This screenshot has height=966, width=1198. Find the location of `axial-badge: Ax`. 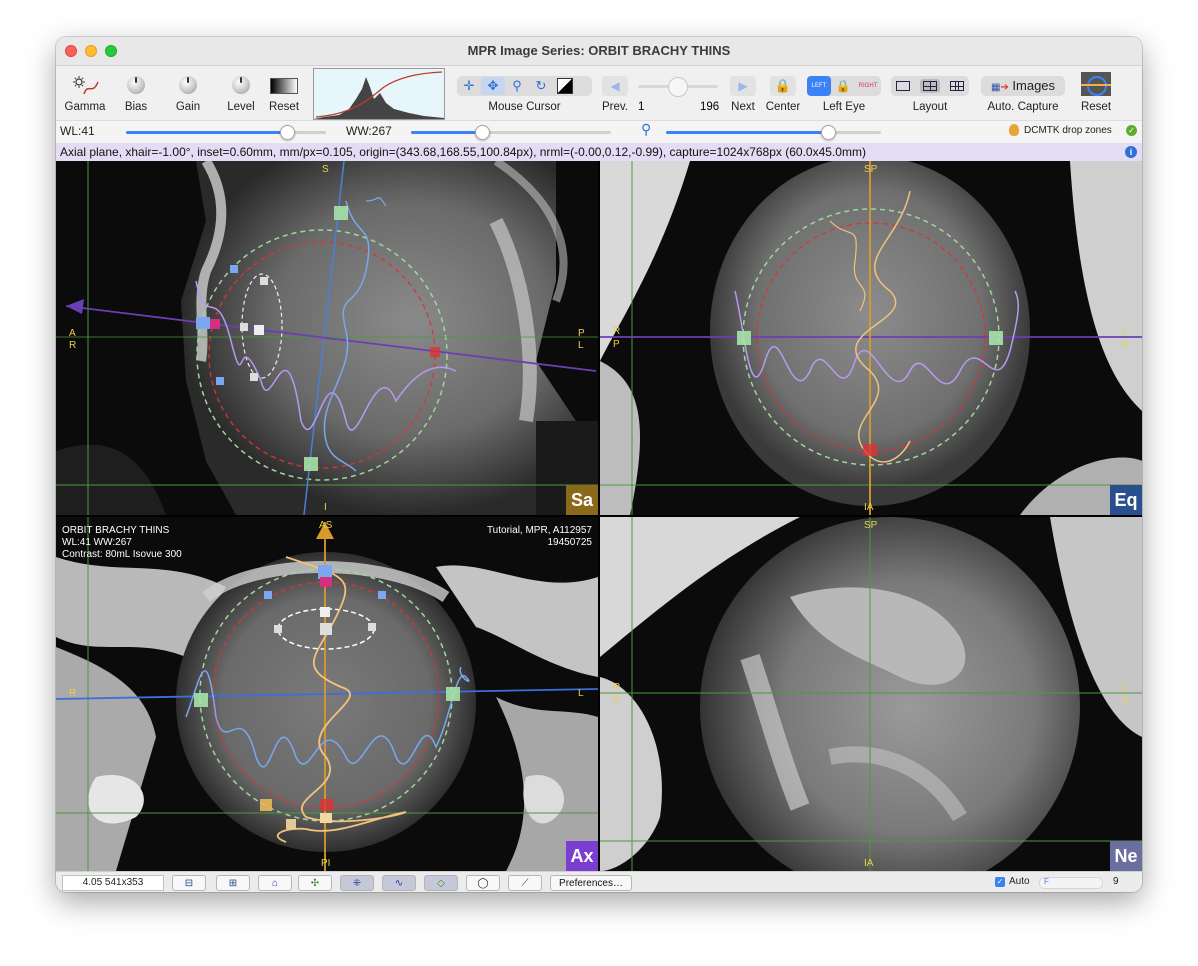

axial-badge: Ax is located at coordinates (582, 856).